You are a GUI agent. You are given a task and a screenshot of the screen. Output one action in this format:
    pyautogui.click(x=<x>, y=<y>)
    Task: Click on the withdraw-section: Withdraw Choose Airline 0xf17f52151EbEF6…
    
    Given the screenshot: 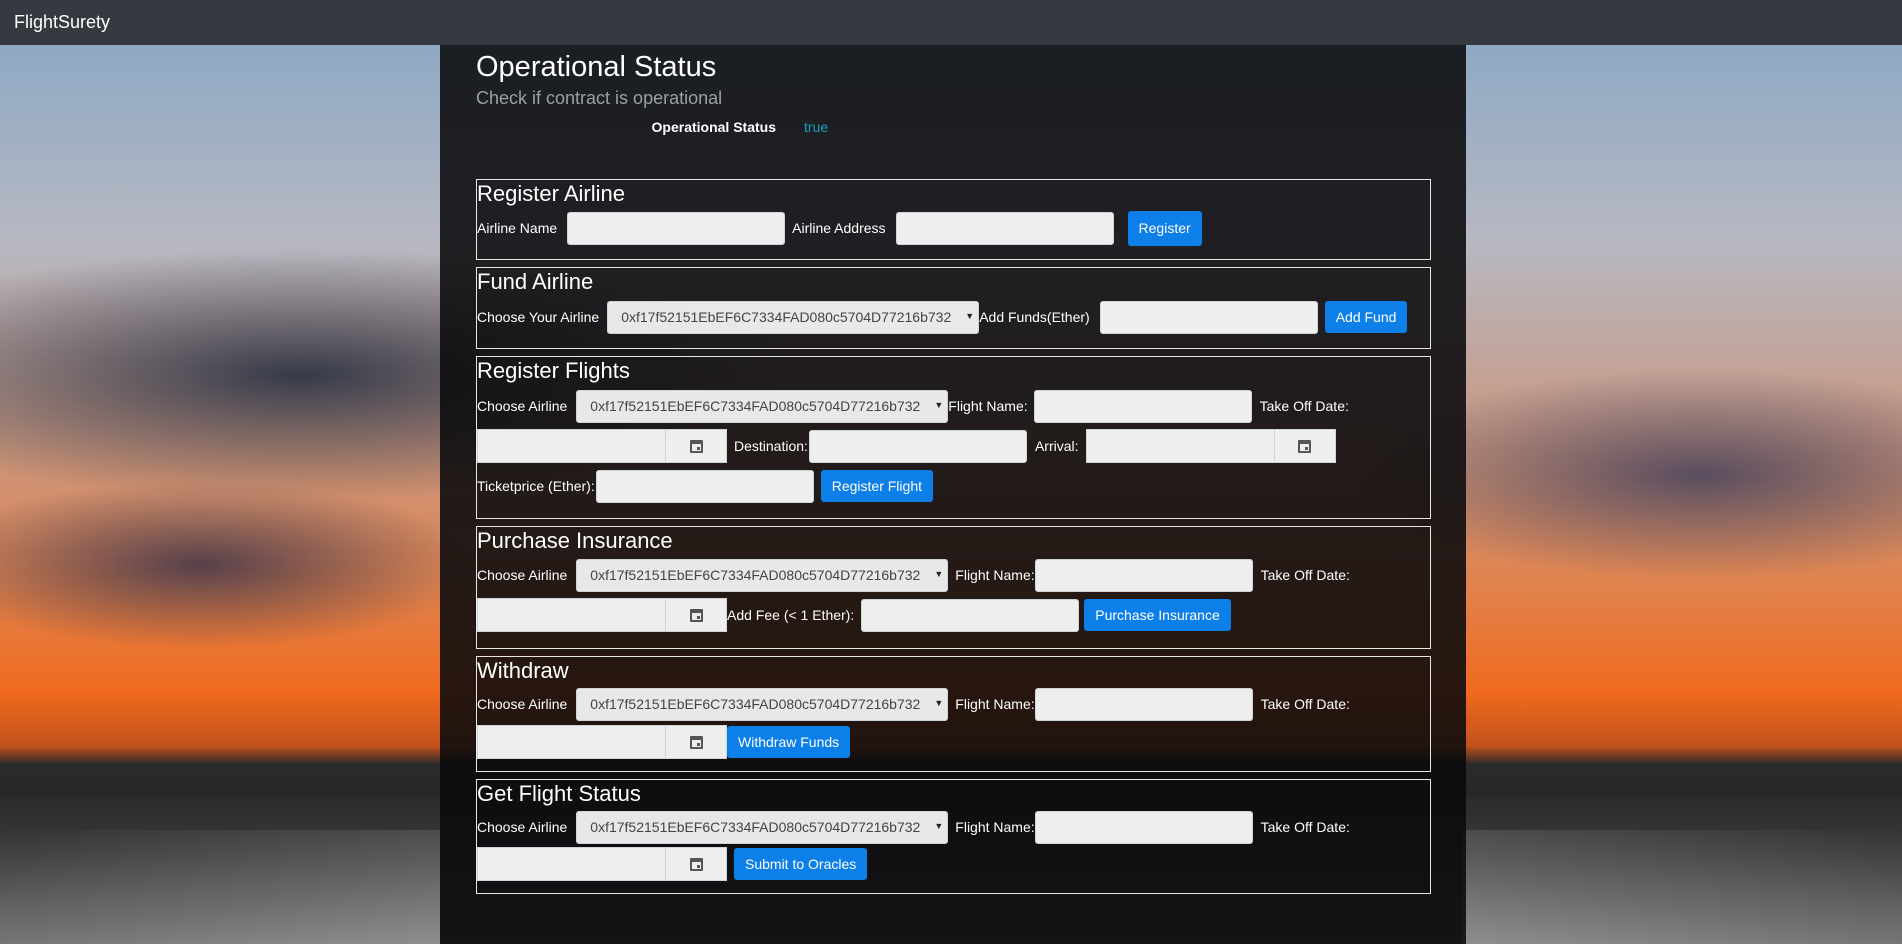 What is the action you would take?
    pyautogui.click(x=953, y=714)
    